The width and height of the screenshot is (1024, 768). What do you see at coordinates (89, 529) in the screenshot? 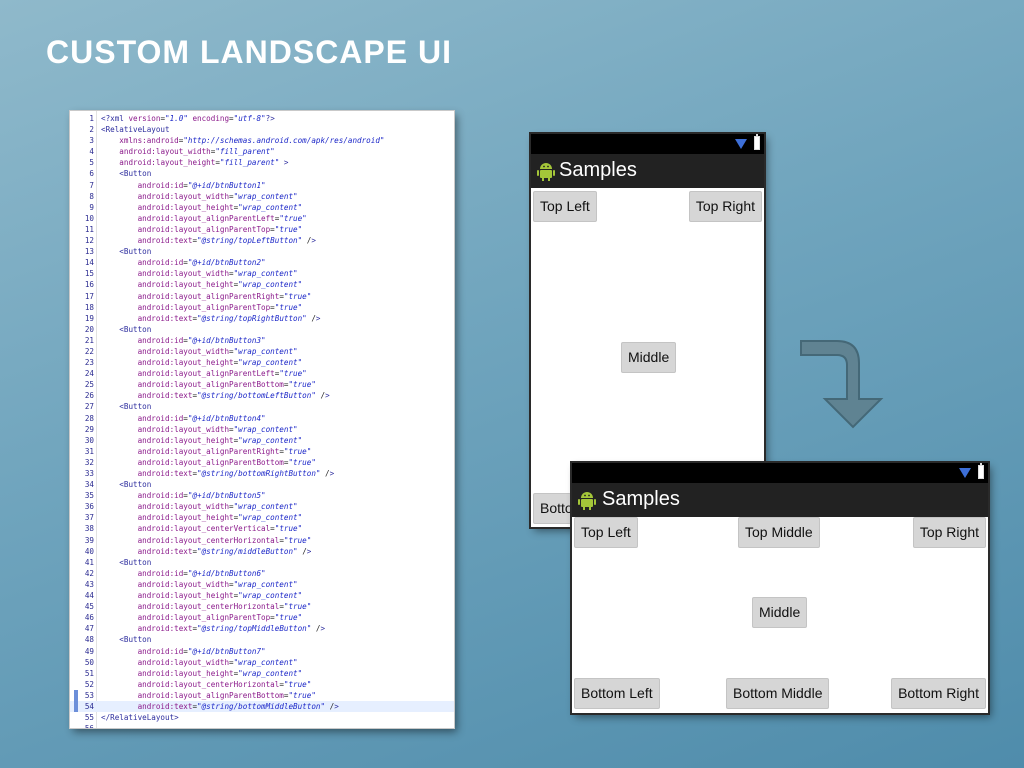
I see `line-number: 38` at bounding box center [89, 529].